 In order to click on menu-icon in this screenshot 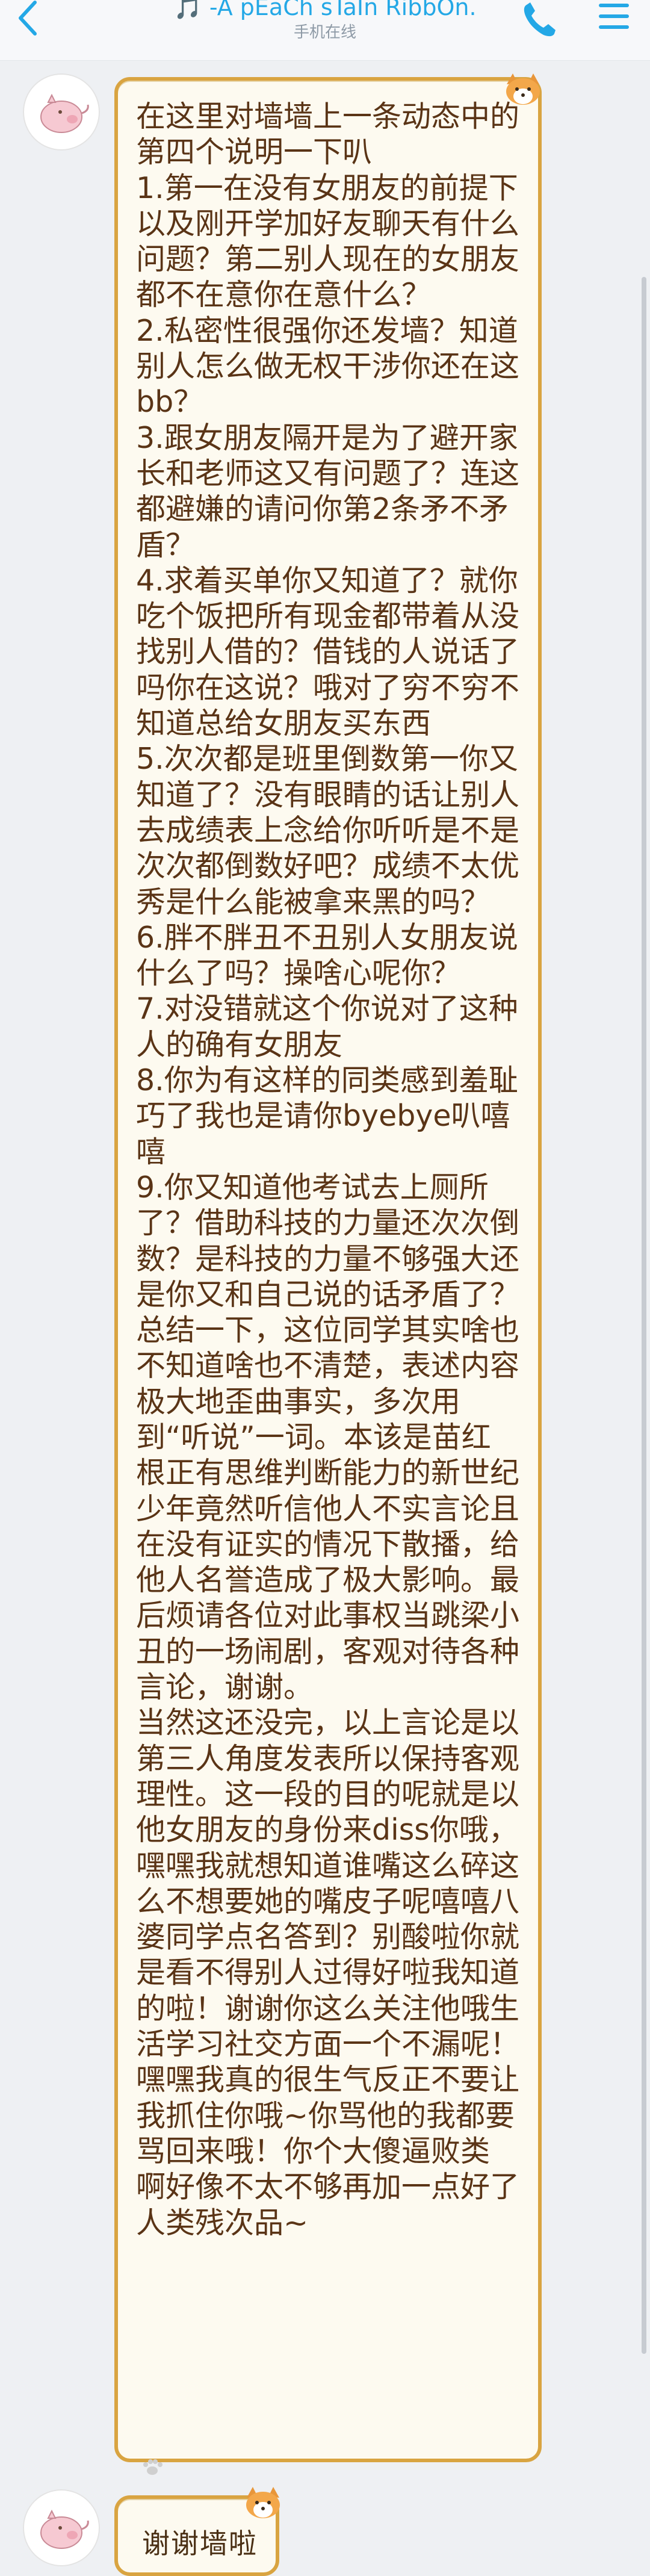, I will do `click(614, 21)`.